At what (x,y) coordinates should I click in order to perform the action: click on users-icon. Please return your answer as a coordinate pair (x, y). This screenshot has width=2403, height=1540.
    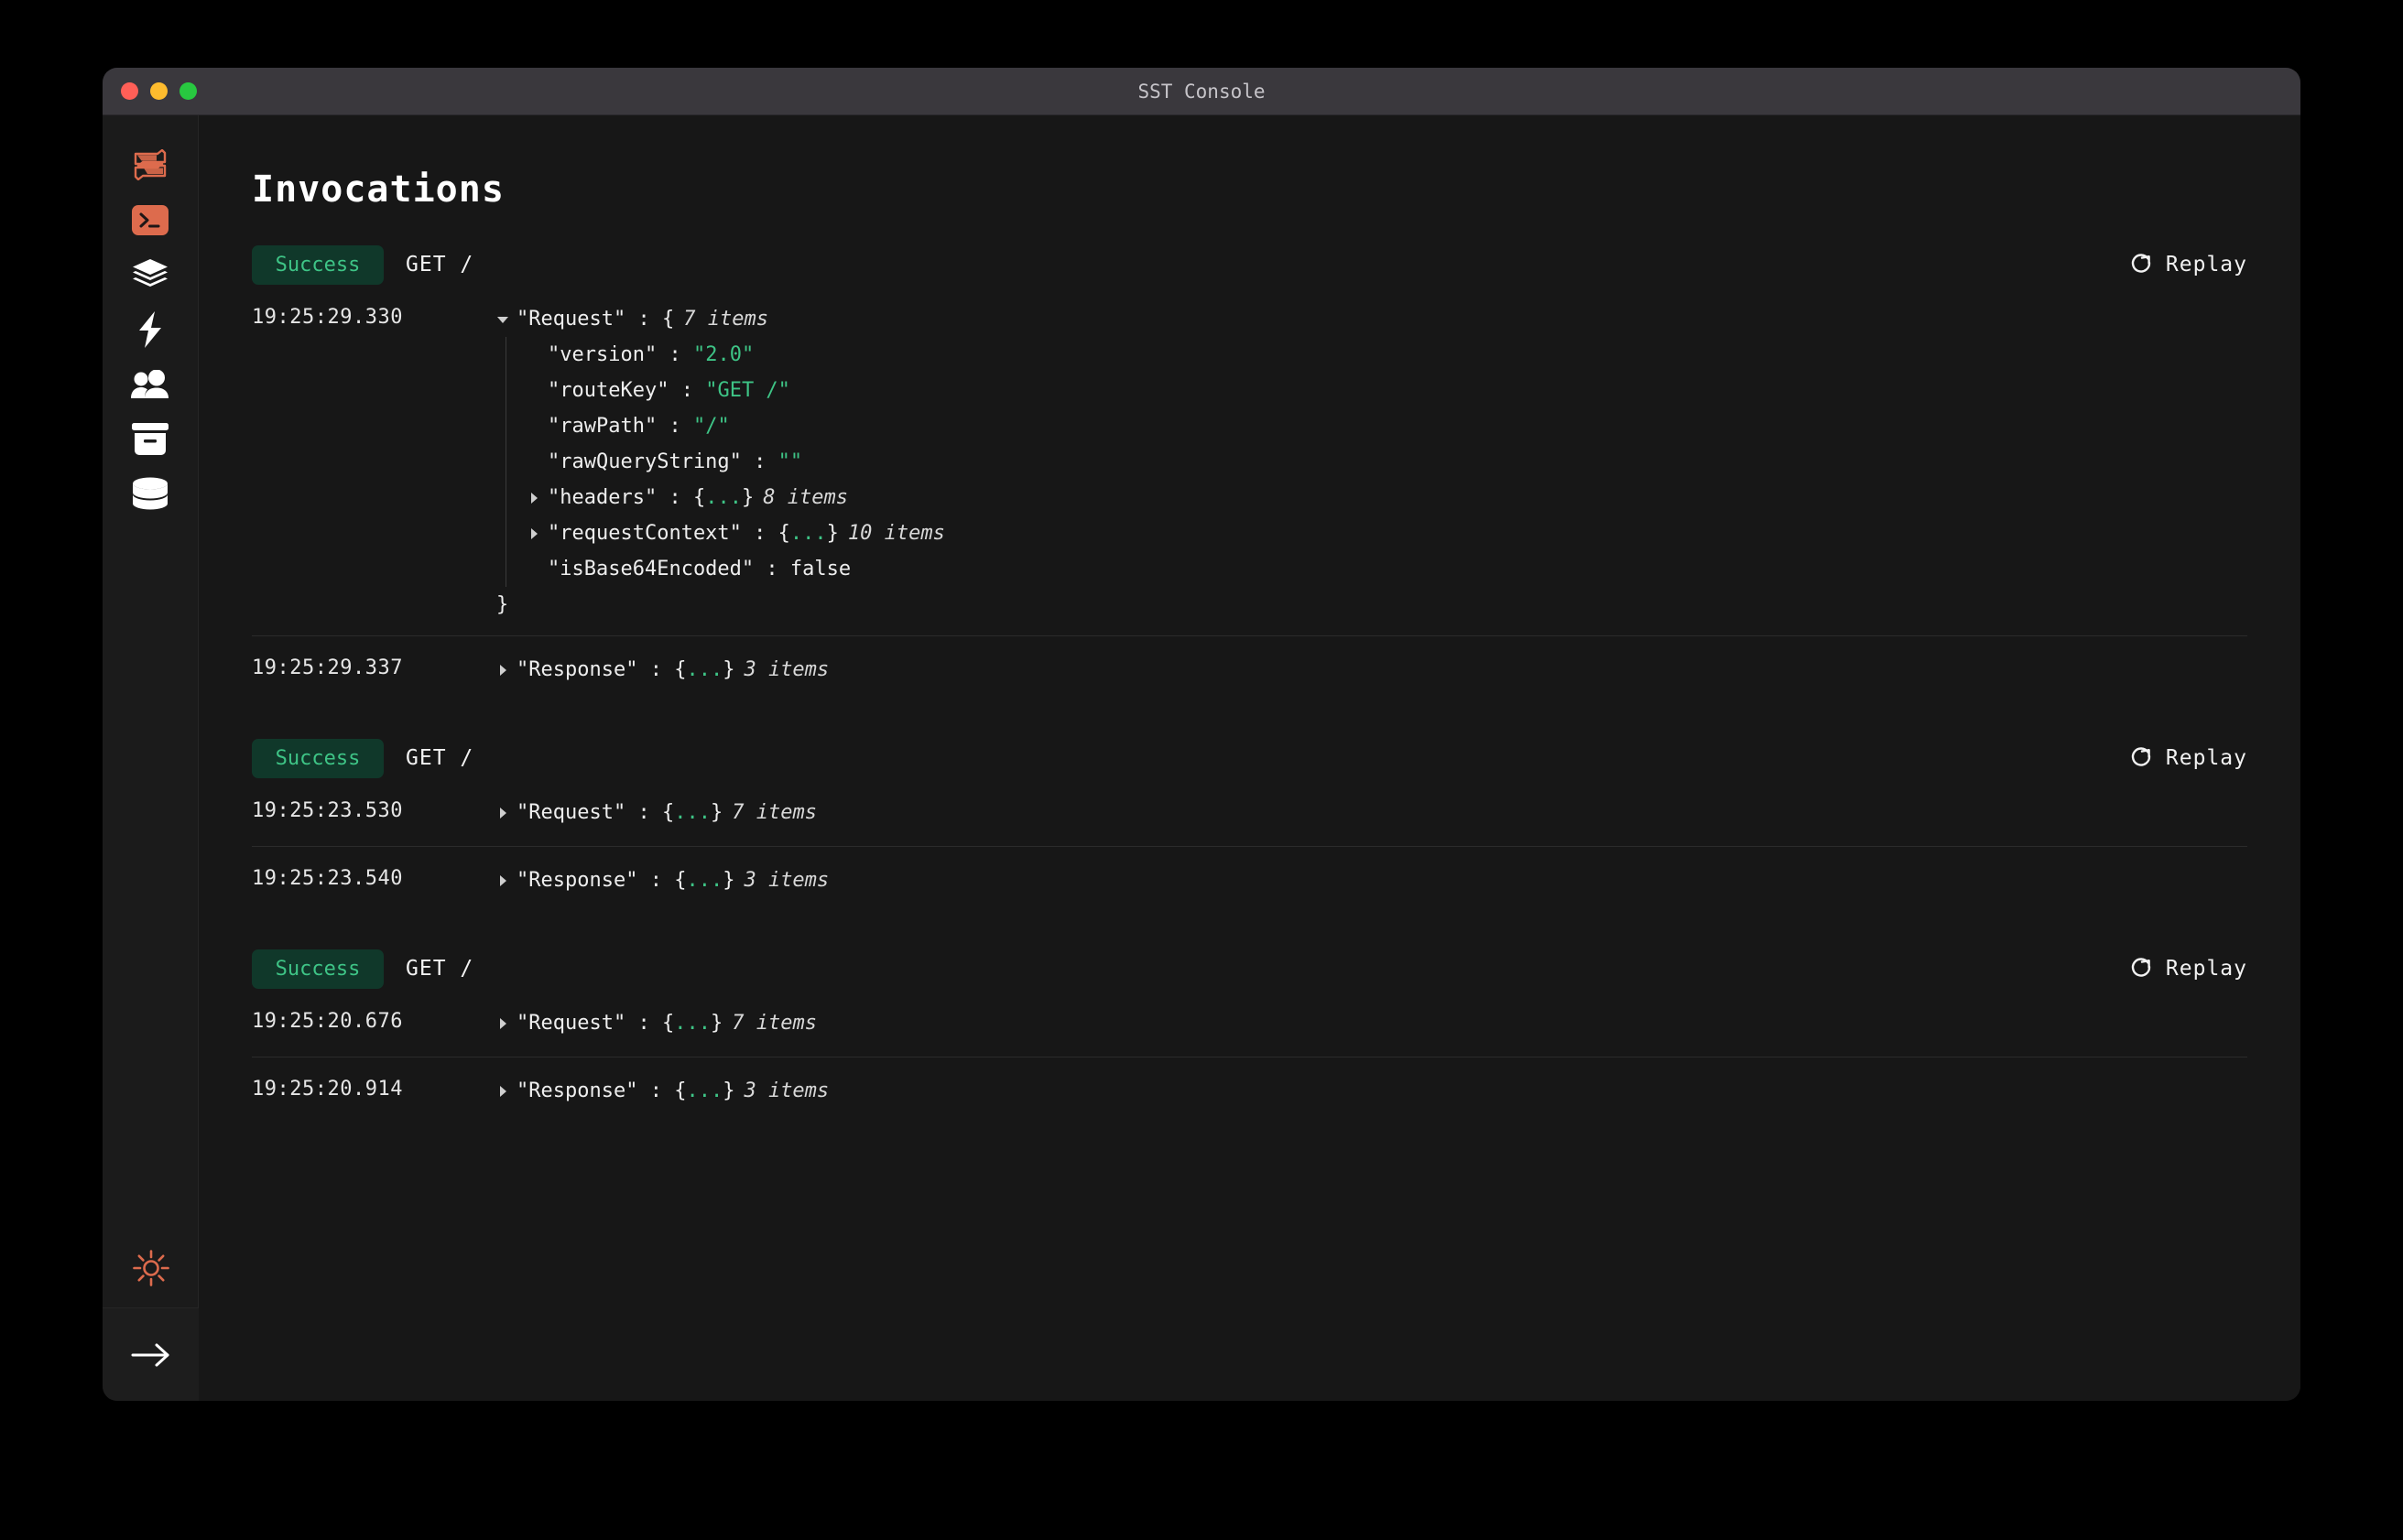
    Looking at the image, I should click on (150, 384).